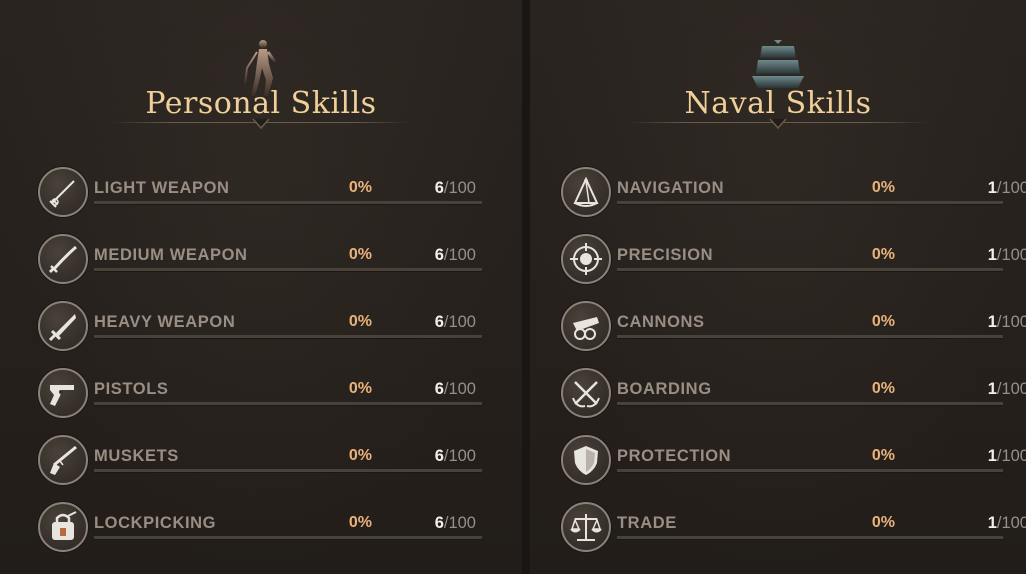 This screenshot has width=1026, height=574. Describe the element at coordinates (263, 532) in the screenshot. I see `skill-row-lockpicking: LOCKPICKING 0% 6/100` at that location.